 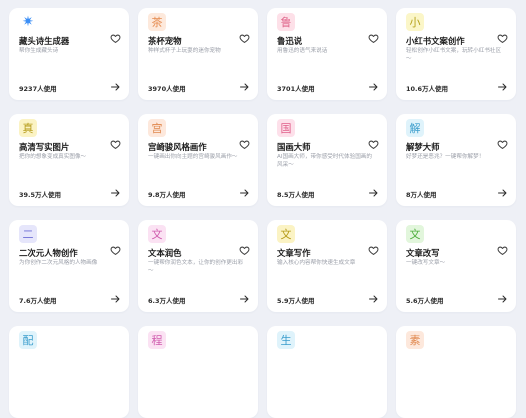 What do you see at coordinates (426, 263) in the screenshot?
I see `tool-description: 一键改写文章～` at bounding box center [426, 263].